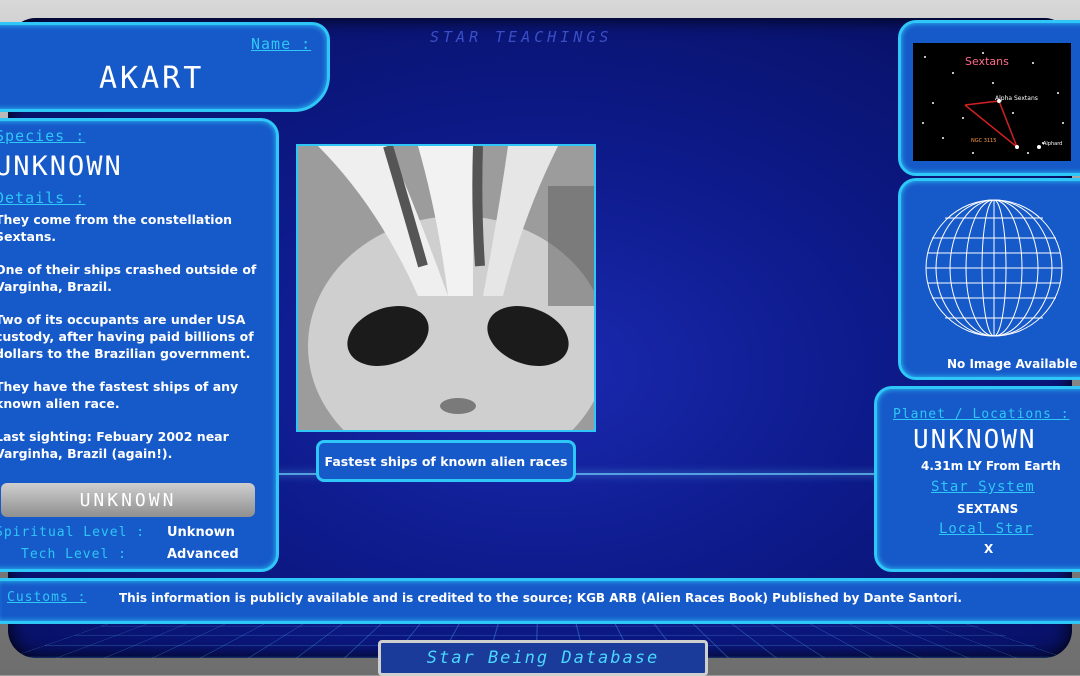 This screenshot has height=676, width=1080. What do you see at coordinates (988, 509) in the screenshot?
I see `star-system-value: SEXTANS` at bounding box center [988, 509].